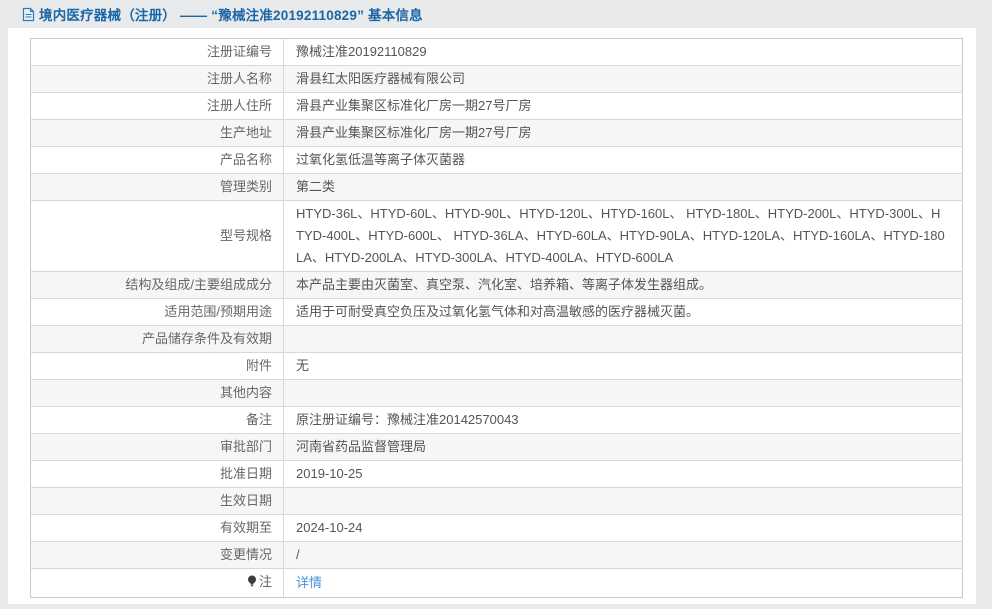 The image size is (992, 609). I want to click on field-value: 2019-10-25, so click(329, 473).